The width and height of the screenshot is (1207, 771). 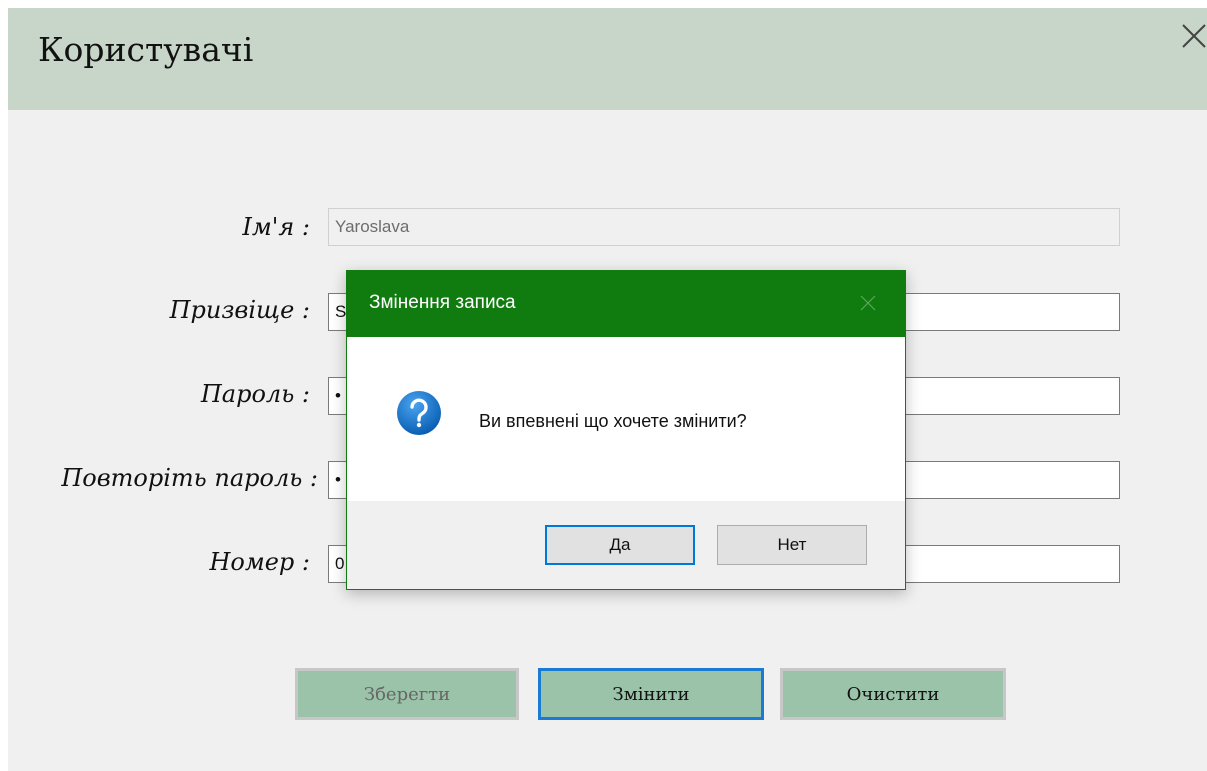 What do you see at coordinates (868, 303) in the screenshot?
I see `dialog-close-icon` at bounding box center [868, 303].